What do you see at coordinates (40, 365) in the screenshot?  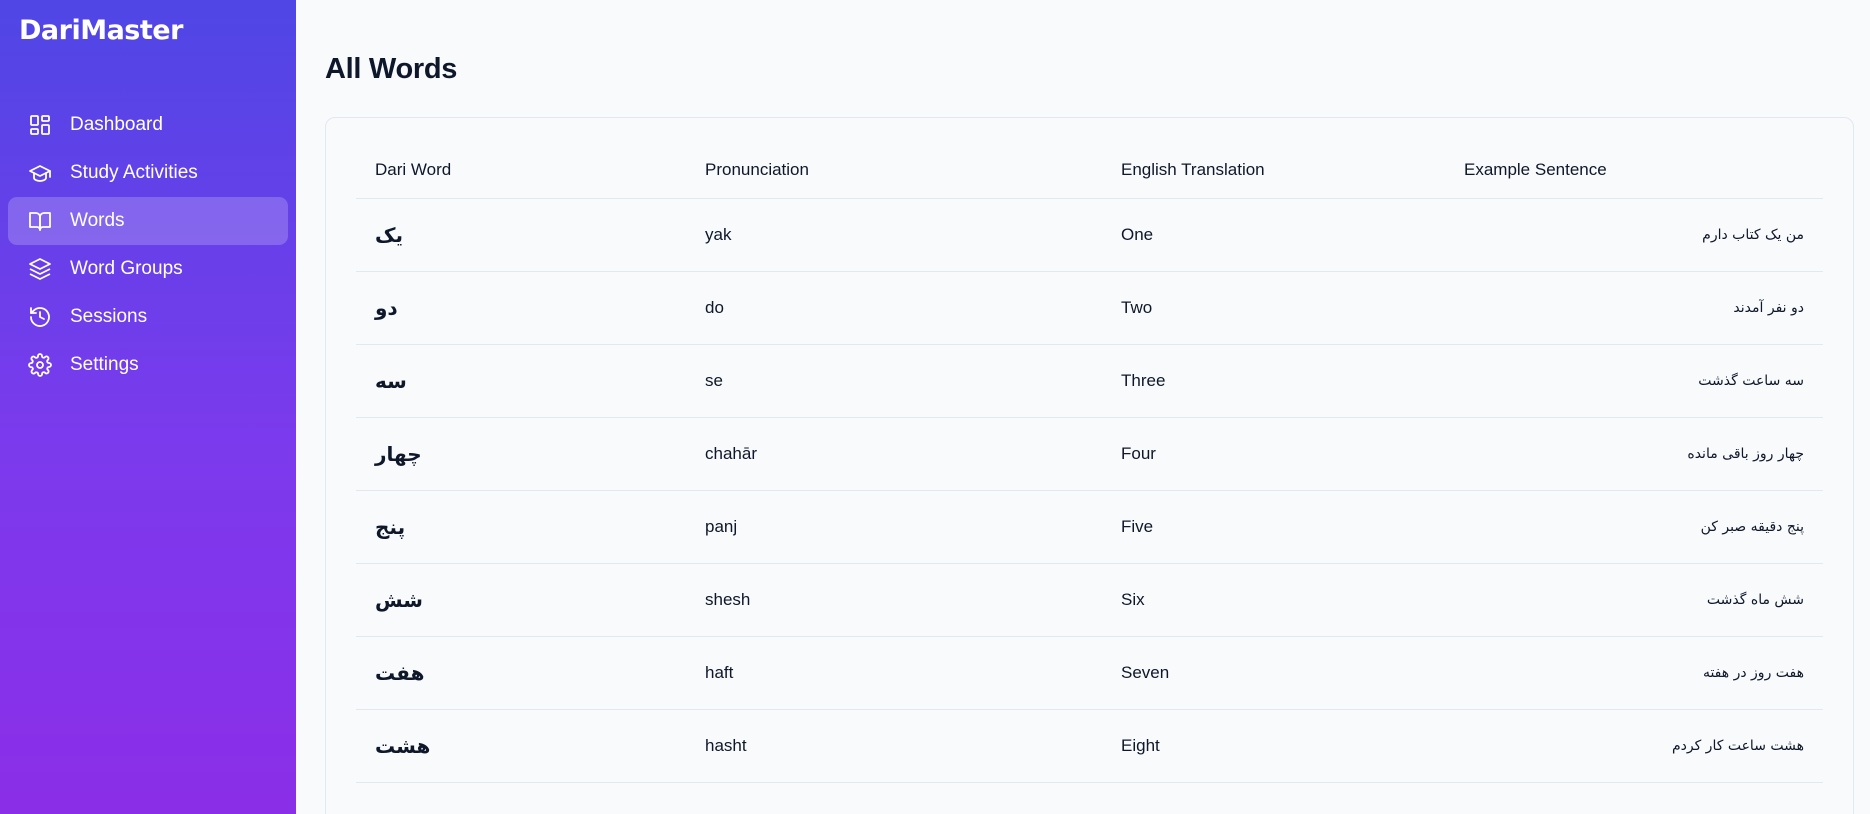 I see `gear-icon` at bounding box center [40, 365].